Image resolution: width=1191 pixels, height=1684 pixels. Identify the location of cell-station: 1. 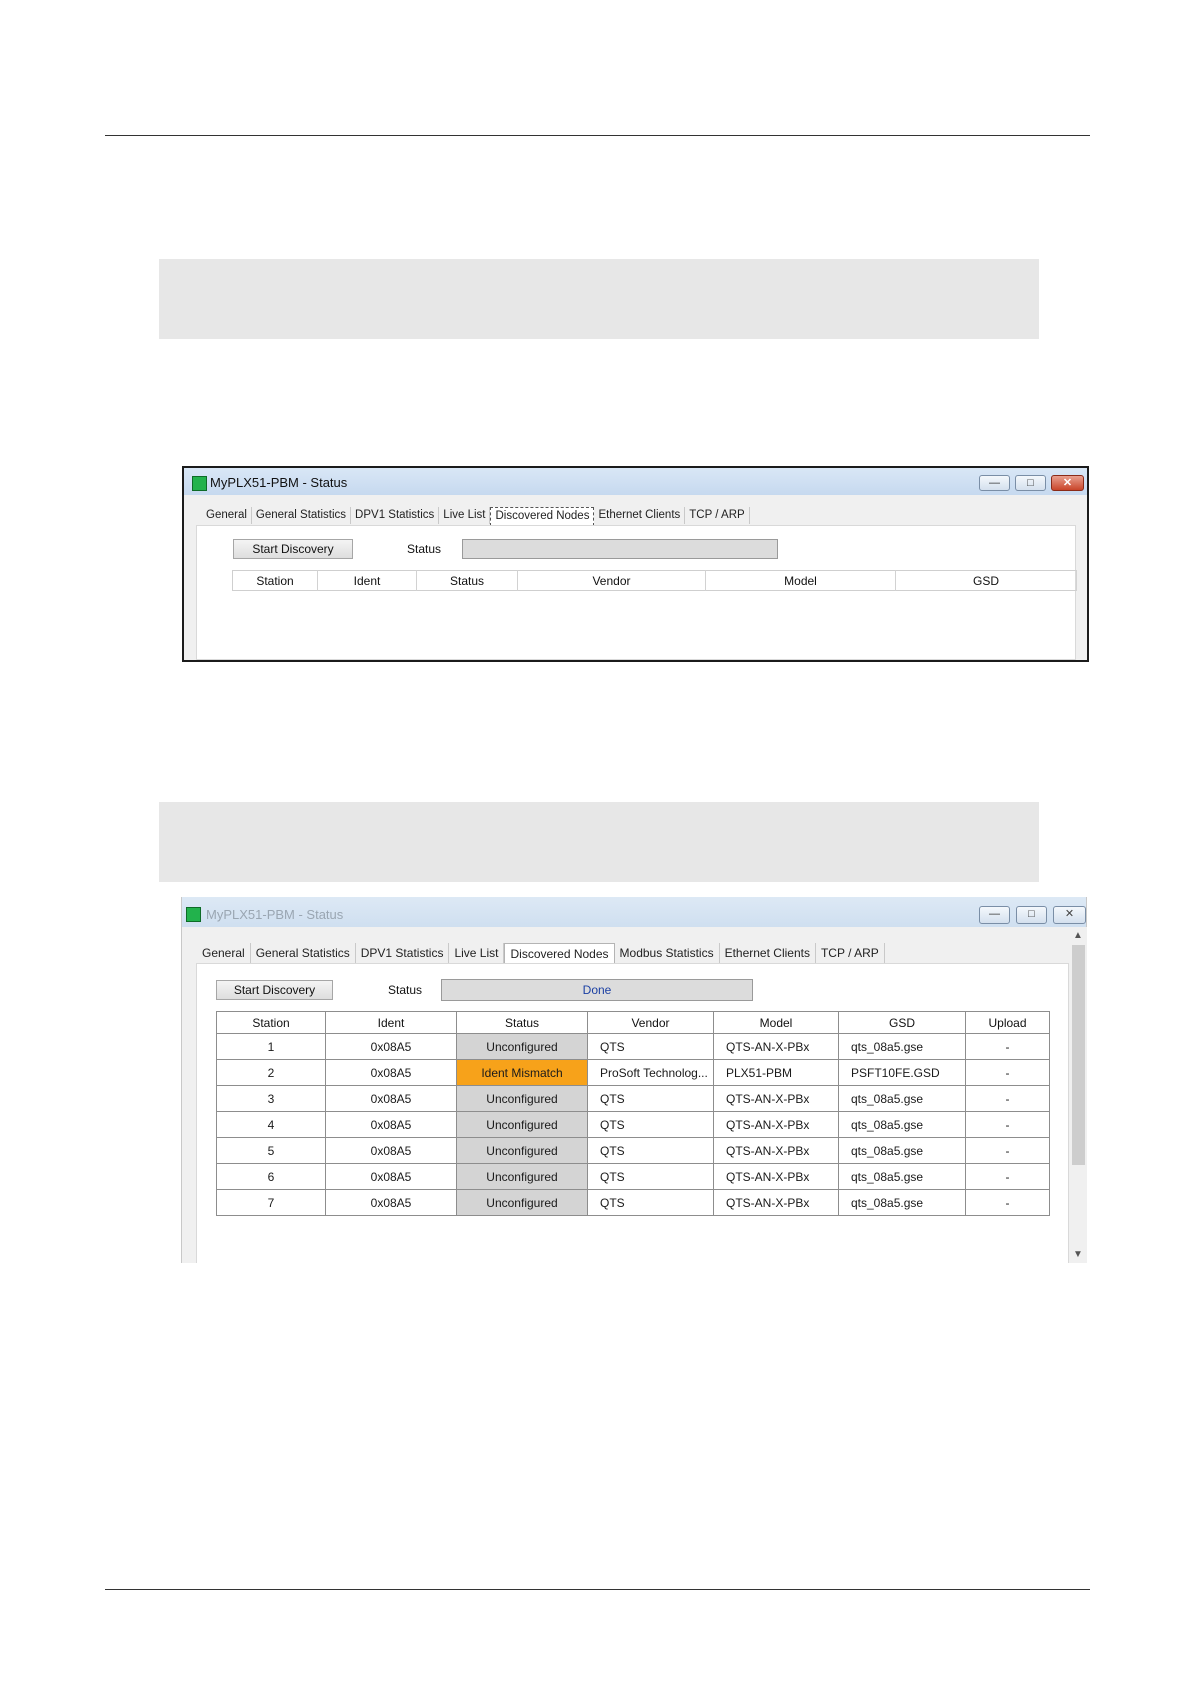
(271, 1046).